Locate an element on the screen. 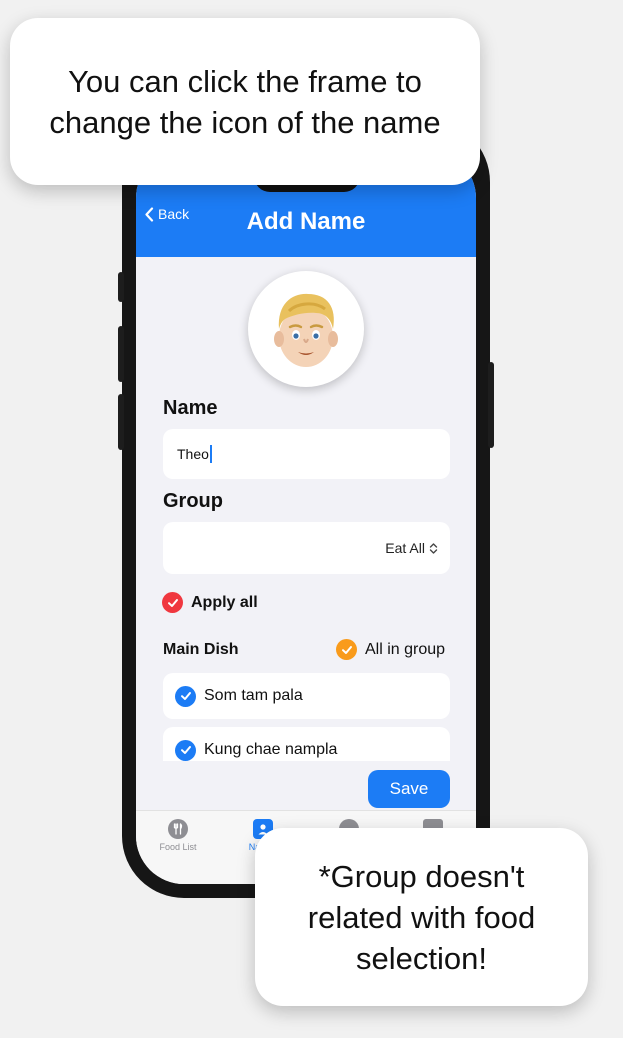 This screenshot has width=623, height=1038. list-item: Som tam pala is located at coordinates (306, 696).